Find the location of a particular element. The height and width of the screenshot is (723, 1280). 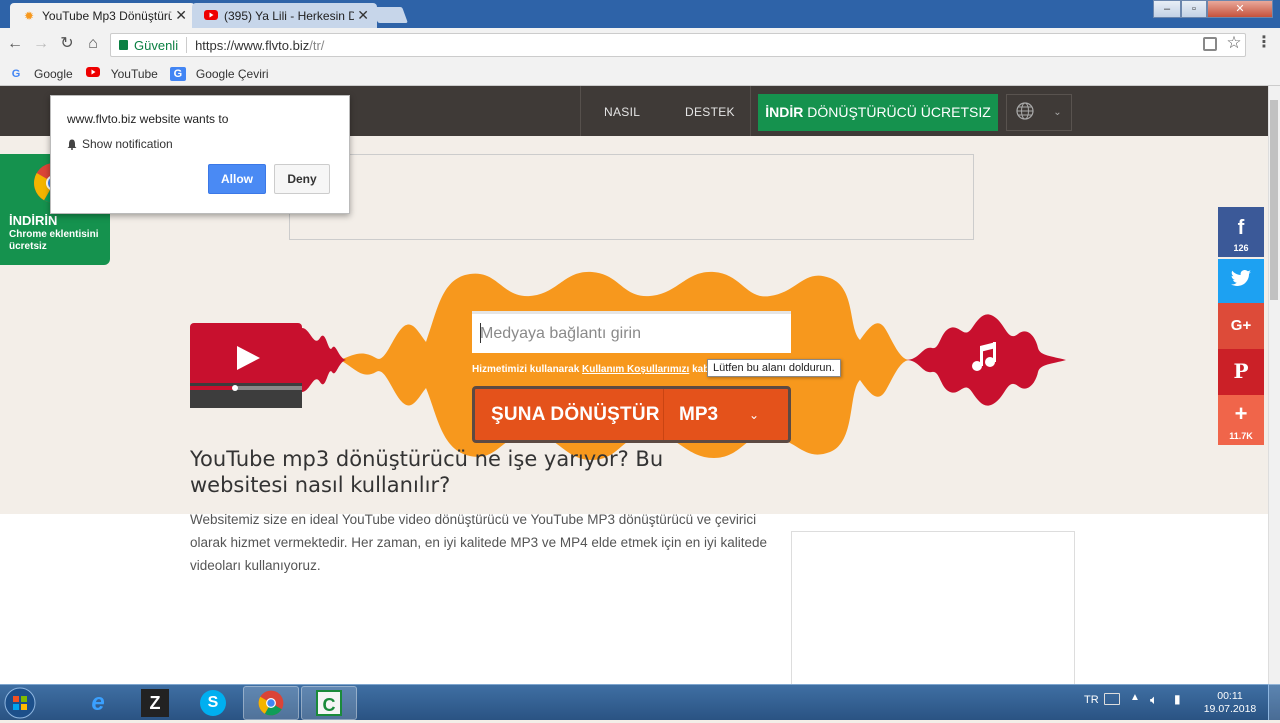

close-window-button: ✕ is located at coordinates (1240, 9).